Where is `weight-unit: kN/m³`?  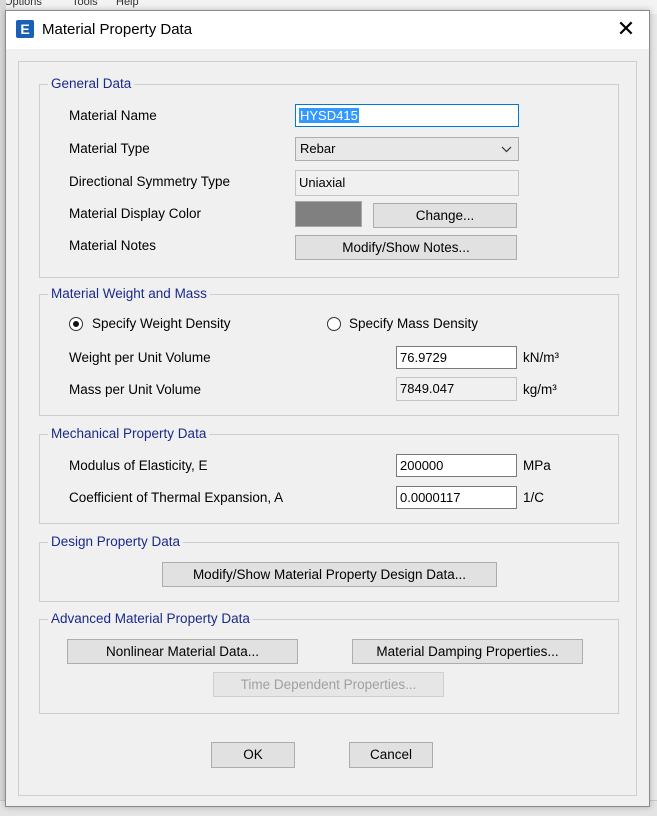
weight-unit: kN/m³ is located at coordinates (541, 357).